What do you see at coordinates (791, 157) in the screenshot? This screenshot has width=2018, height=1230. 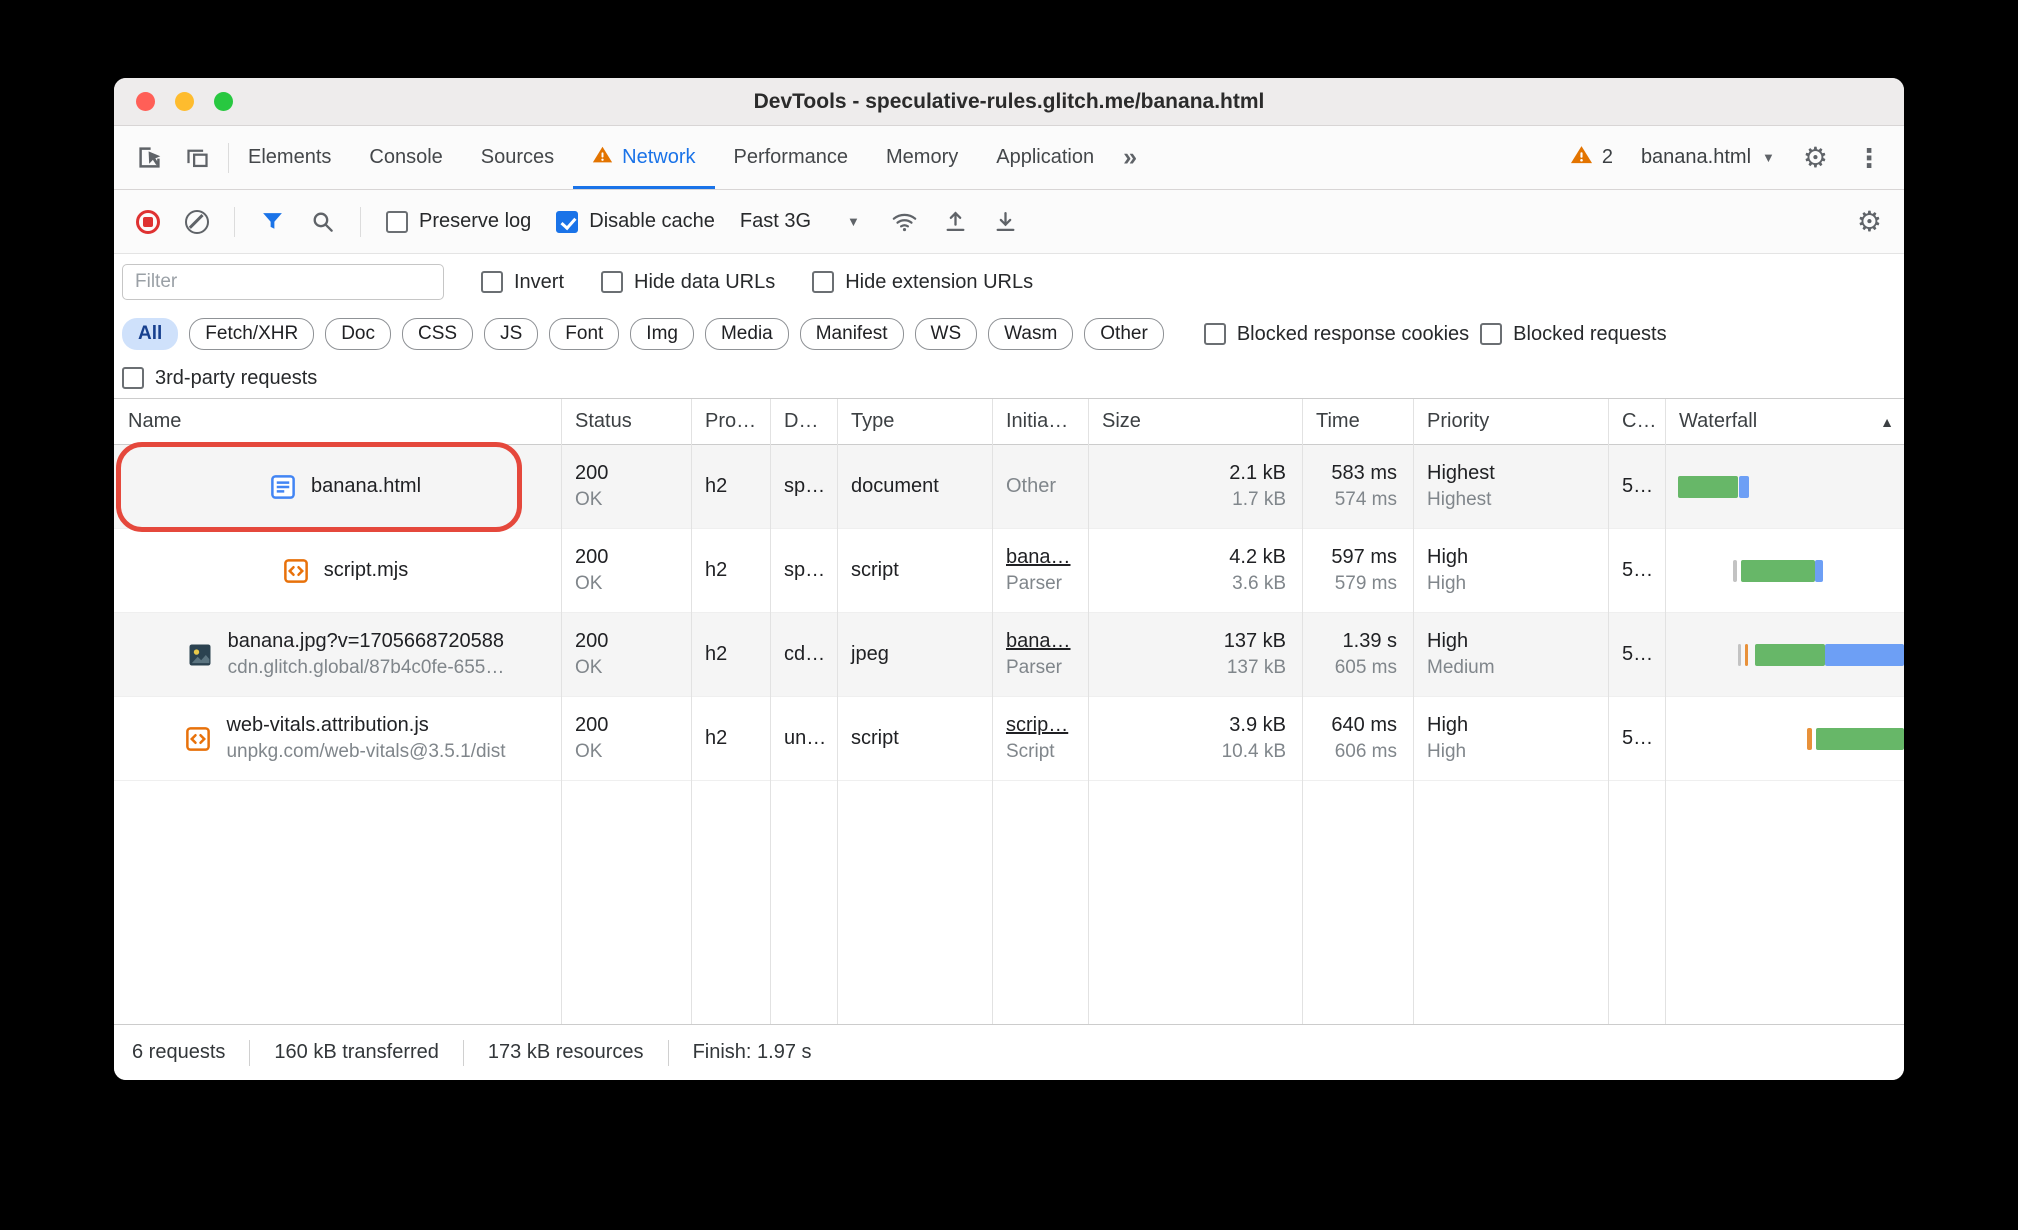 I see `tab-performance: Performance` at bounding box center [791, 157].